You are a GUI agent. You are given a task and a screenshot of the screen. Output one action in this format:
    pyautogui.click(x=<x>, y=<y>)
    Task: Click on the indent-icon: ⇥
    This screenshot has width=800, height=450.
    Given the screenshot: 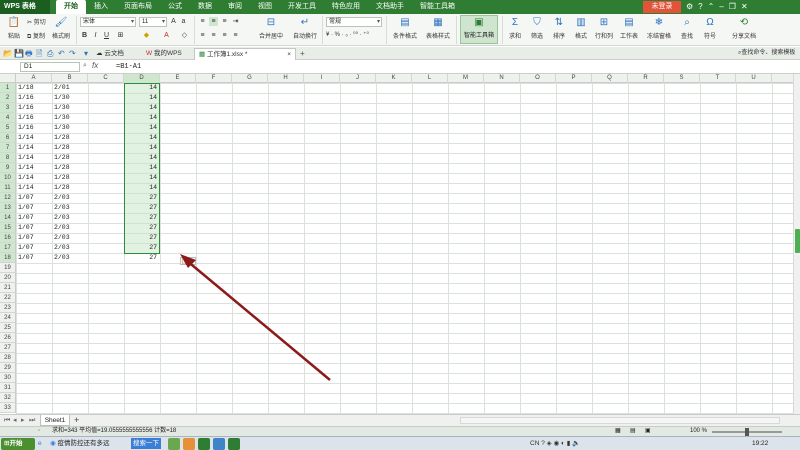 What is the action you would take?
    pyautogui.click(x=235, y=21)
    